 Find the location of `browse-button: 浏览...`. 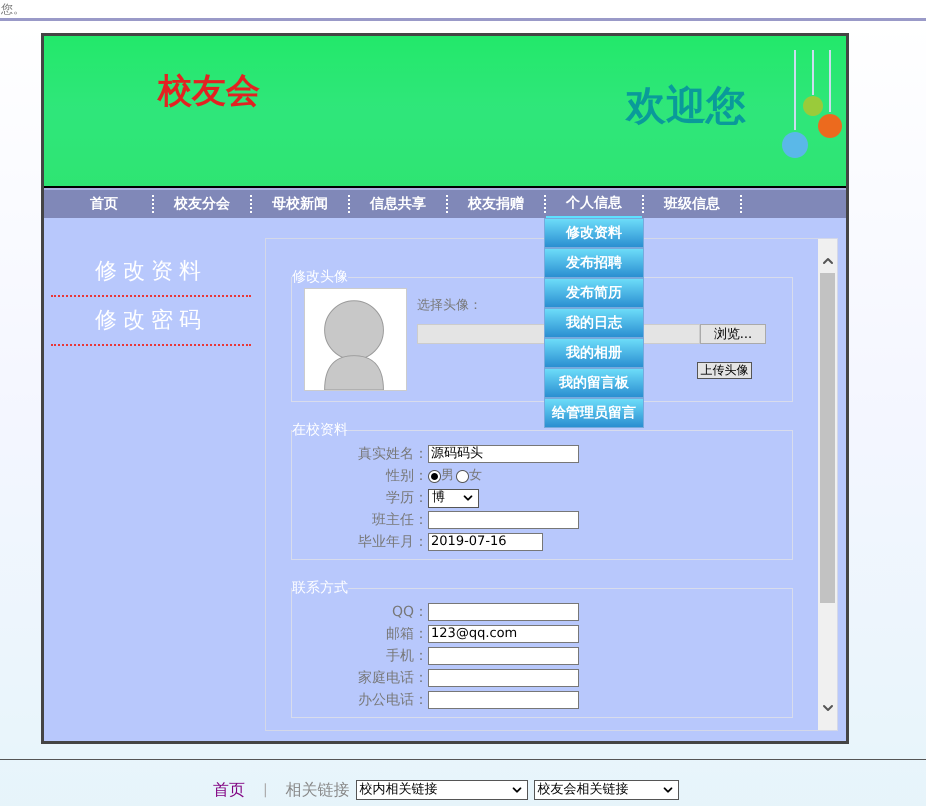

browse-button: 浏览... is located at coordinates (733, 334).